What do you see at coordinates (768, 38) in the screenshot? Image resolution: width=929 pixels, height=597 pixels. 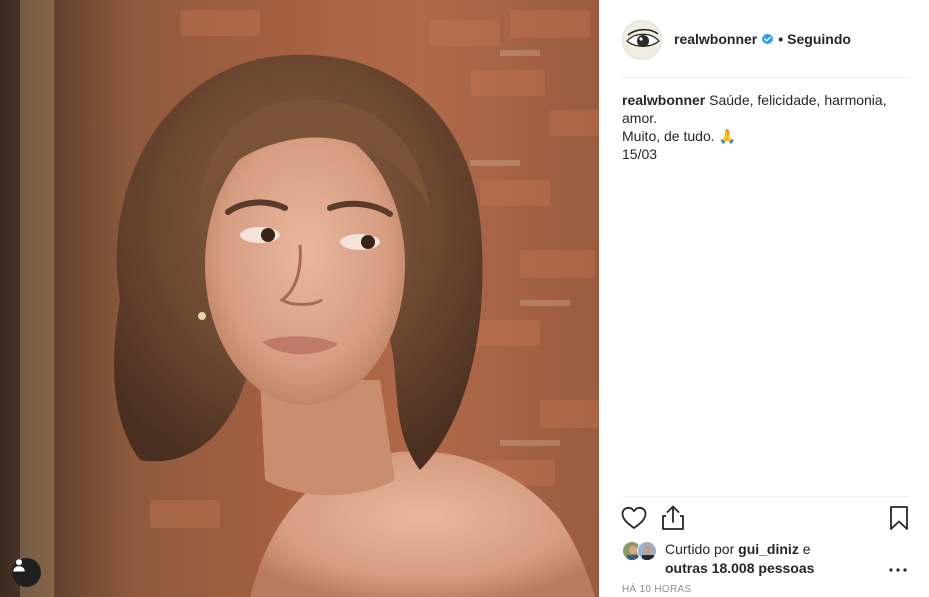 I see `verified-badge-icon` at bounding box center [768, 38].